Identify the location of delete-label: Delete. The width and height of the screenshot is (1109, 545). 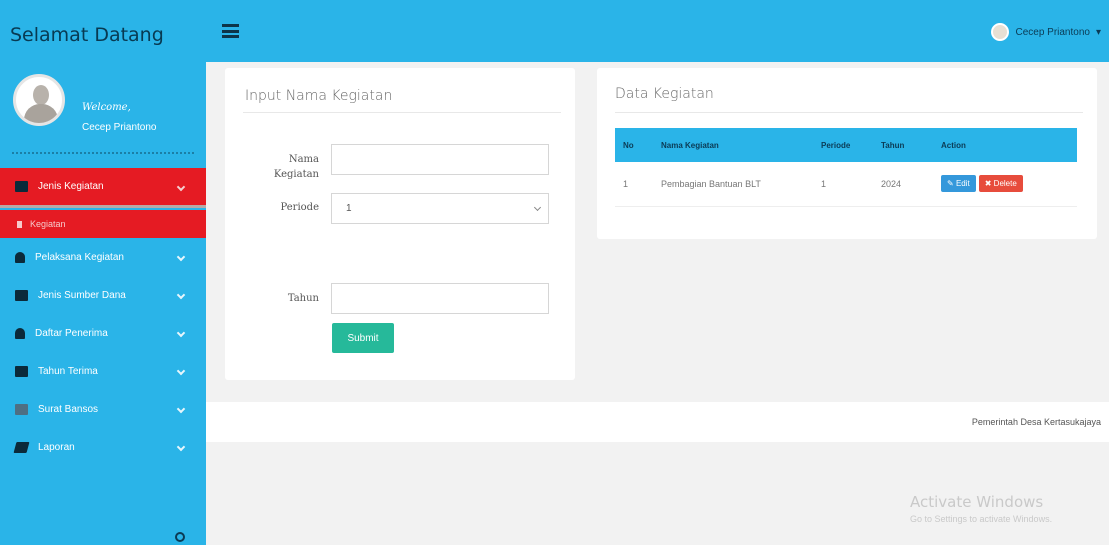
(1005, 184).